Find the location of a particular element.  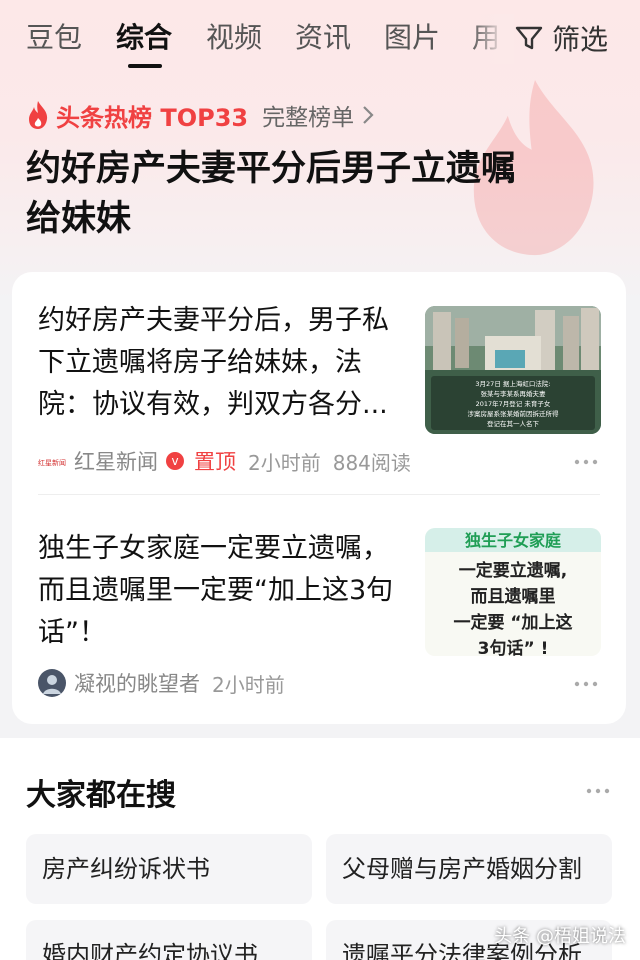

text-poster-image: 独生子女家庭 一定要立遗嘱, 而且遗嘱里 一定要 “加上这 3句话” ! is located at coordinates (513, 592).